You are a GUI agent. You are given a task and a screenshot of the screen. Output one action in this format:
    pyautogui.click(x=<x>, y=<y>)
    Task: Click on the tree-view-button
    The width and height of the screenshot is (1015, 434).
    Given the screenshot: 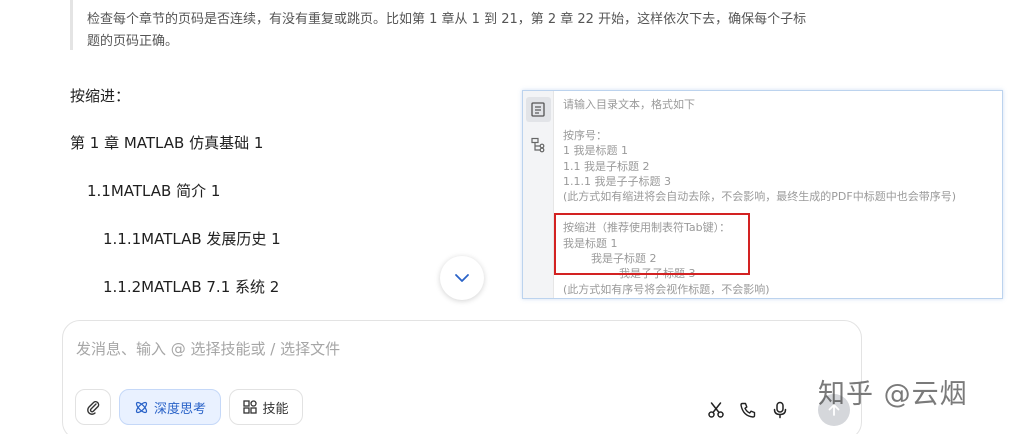 What is the action you would take?
    pyautogui.click(x=538, y=145)
    